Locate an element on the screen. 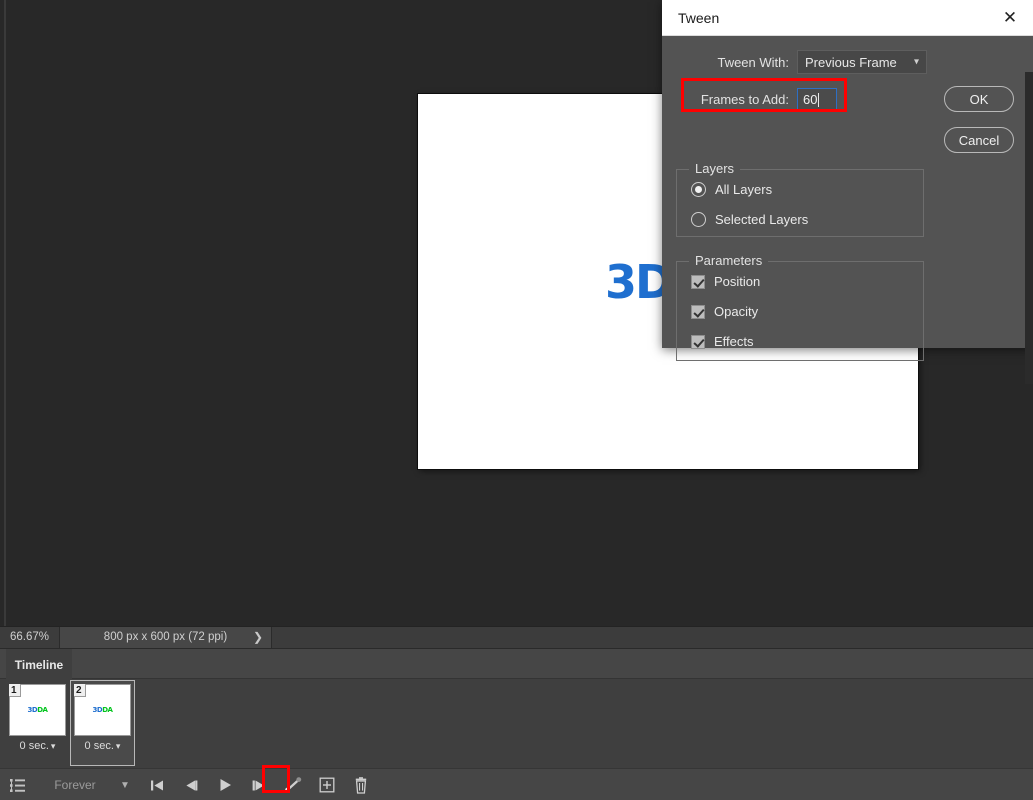  frame-number: 2 is located at coordinates (80, 690).